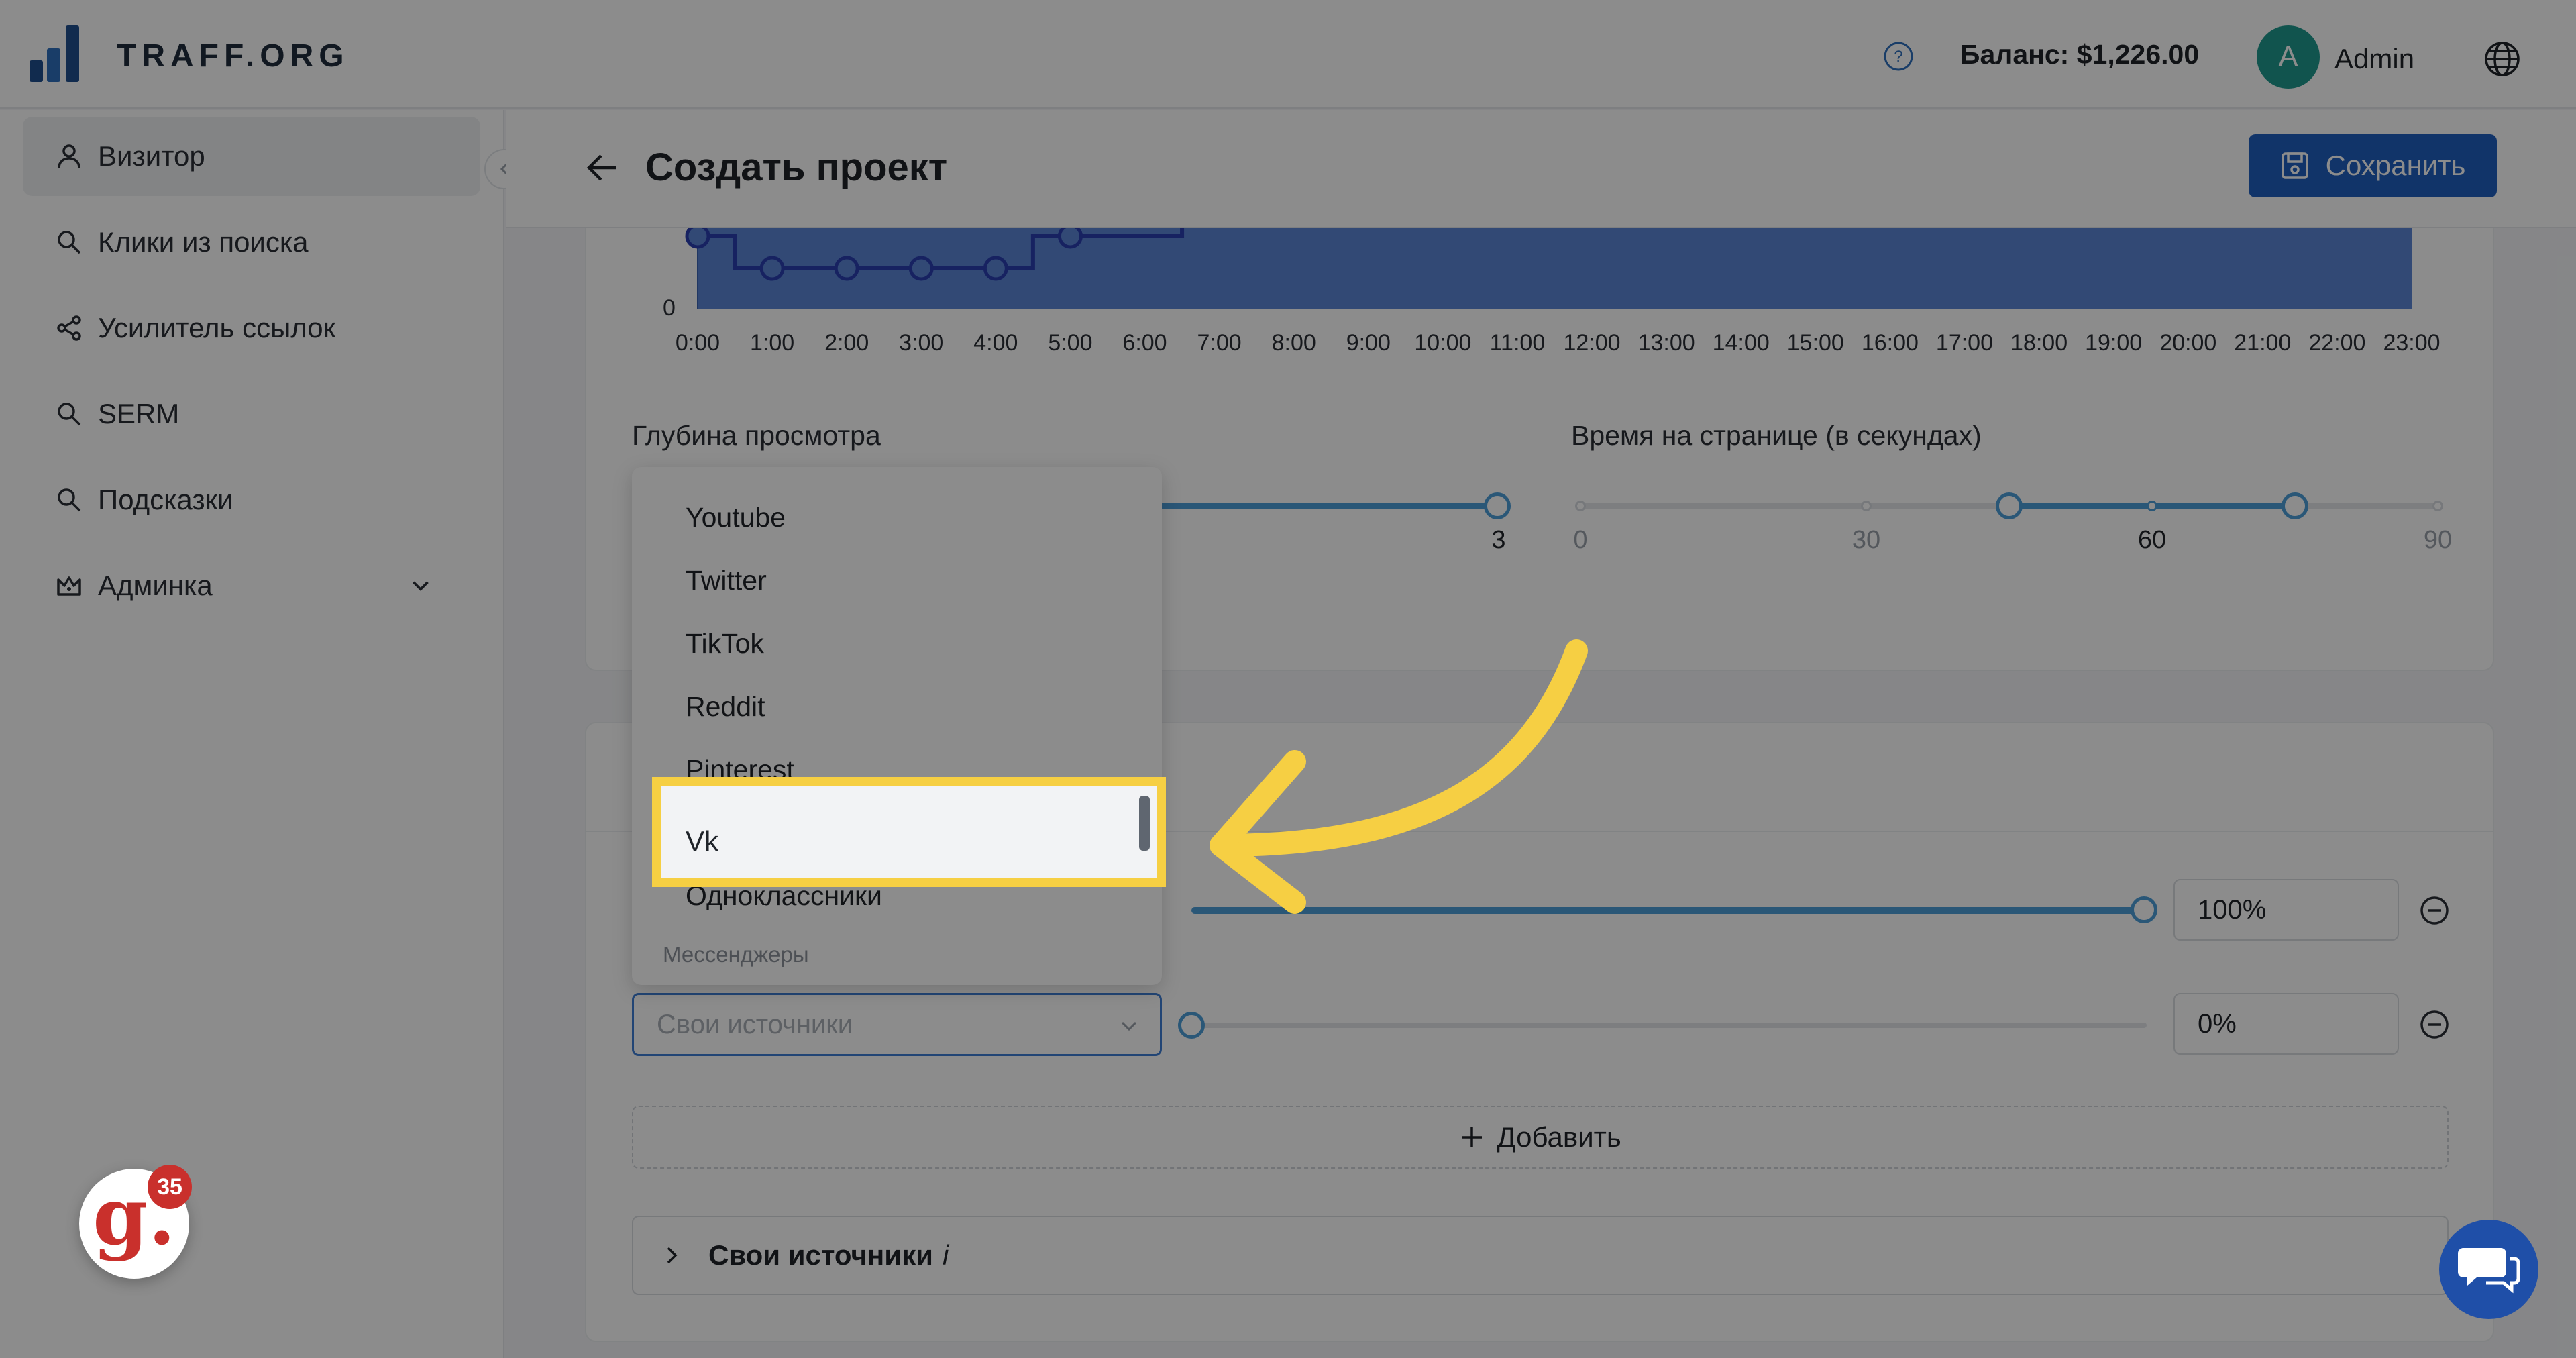 This screenshot has width=2576, height=1358. I want to click on chat-icon, so click(2489, 1271).